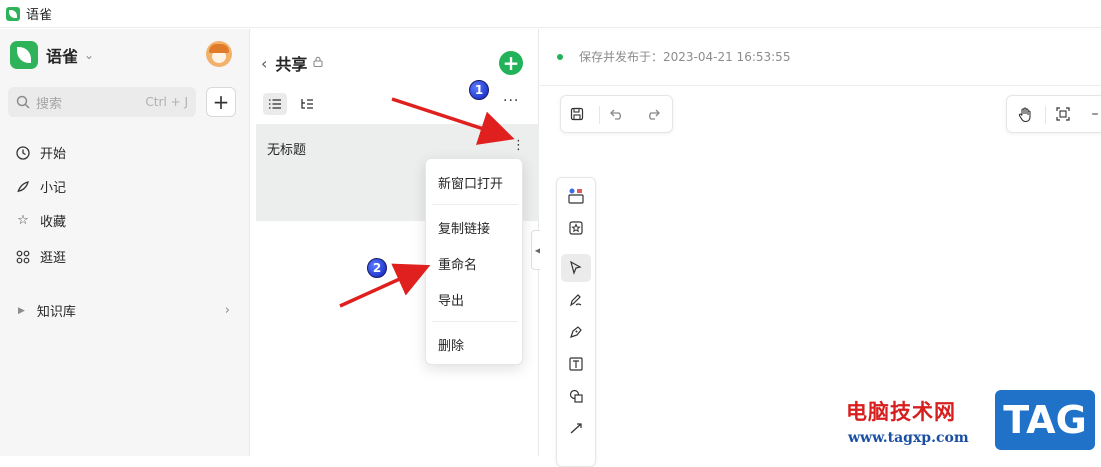  Describe the element at coordinates (1045, 420) in the screenshot. I see `watermark-tag: TAG` at that location.